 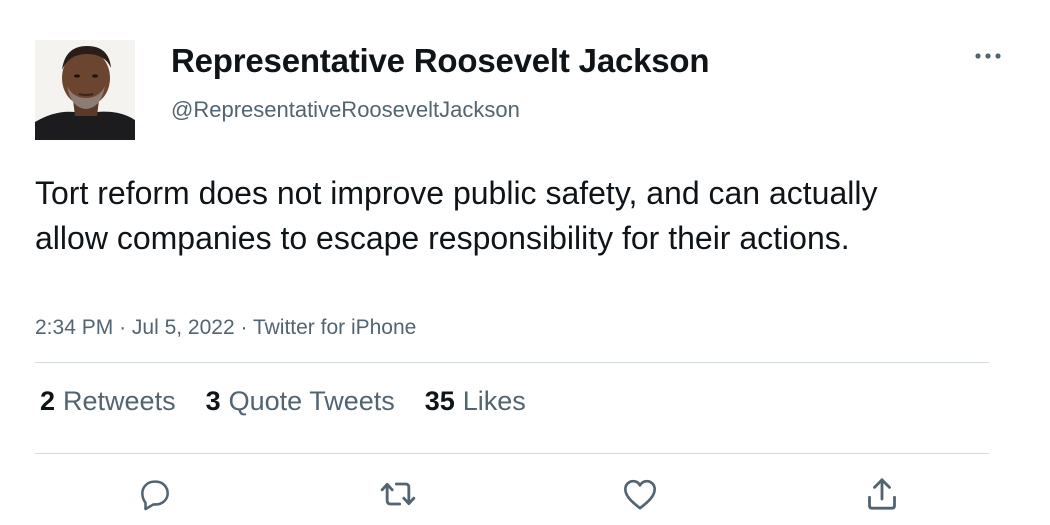 I want to click on heart-icon, so click(x=640, y=494).